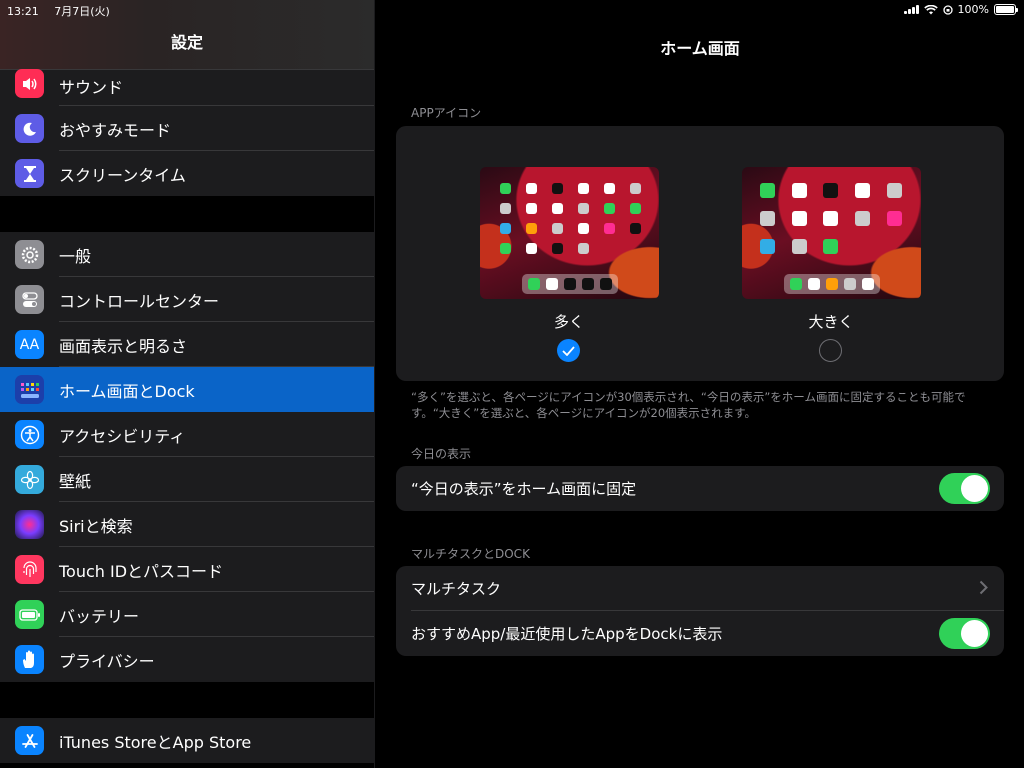 Image resolution: width=1024 pixels, height=768 pixels. I want to click on today-view-pin-row: “今日の表示”をホーム画面に固定, so click(700, 488).